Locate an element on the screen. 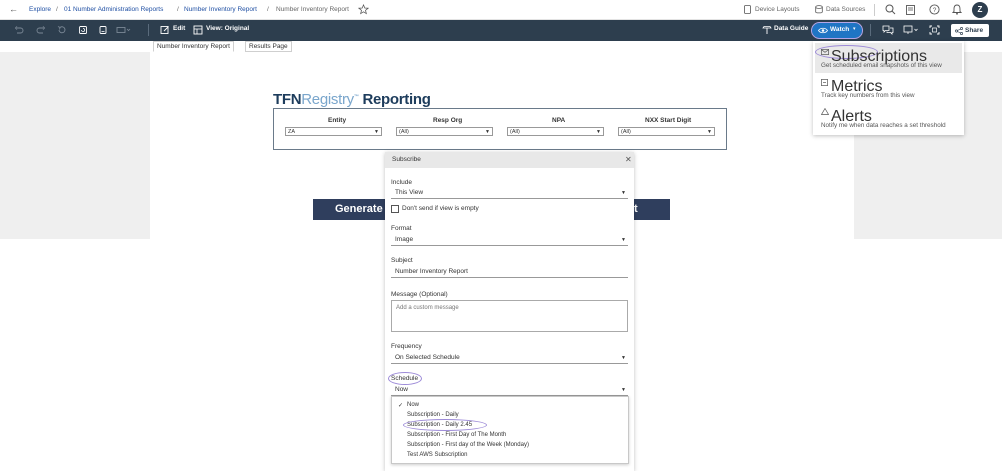 This screenshot has width=1002, height=471. fullscreen-icon is located at coordinates (934, 30).